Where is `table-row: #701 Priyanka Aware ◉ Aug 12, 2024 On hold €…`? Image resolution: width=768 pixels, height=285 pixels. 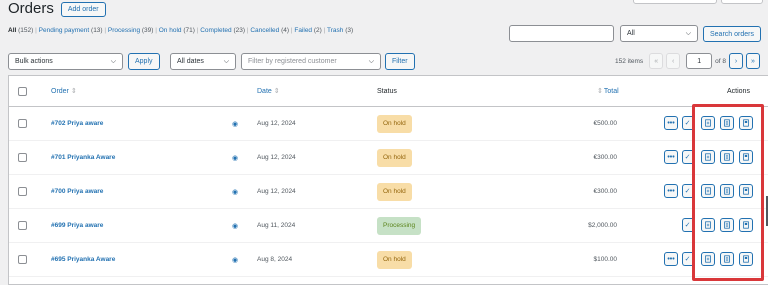
table-row: #701 Priyanka Aware ◉ Aug 12, 2024 On hold €… is located at coordinates (388, 158).